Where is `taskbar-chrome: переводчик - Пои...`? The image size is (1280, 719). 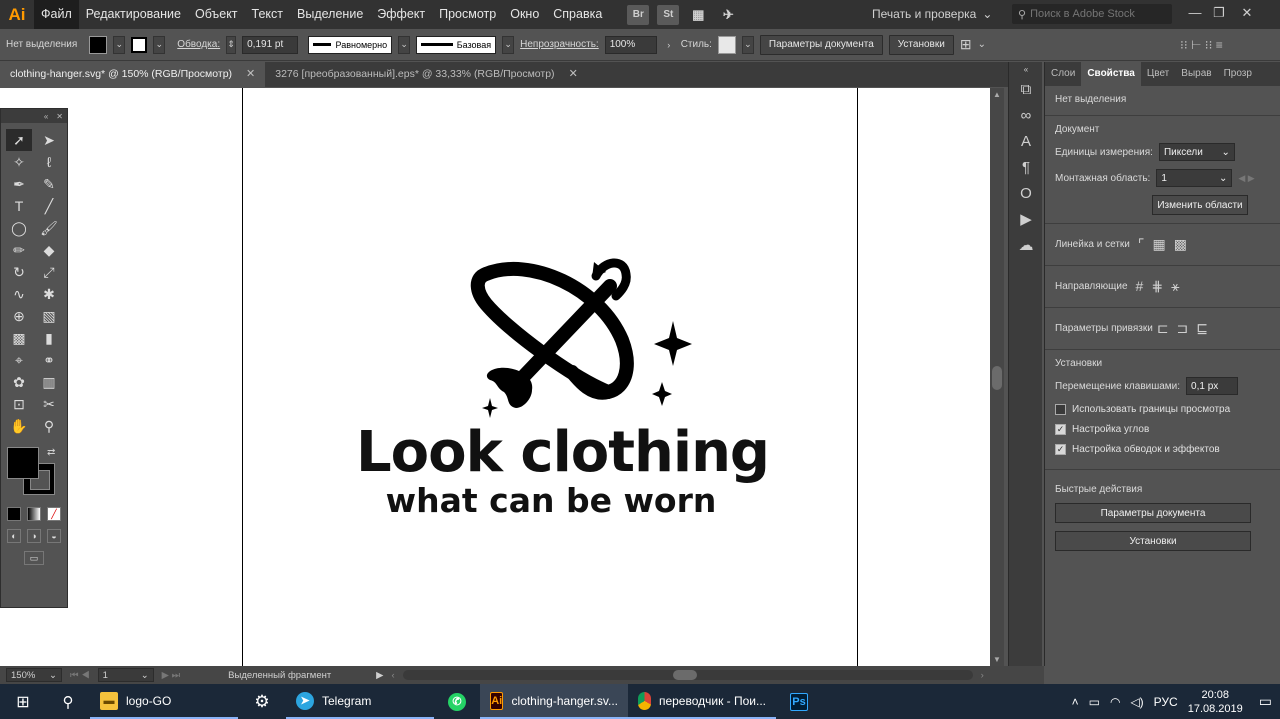
taskbar-chrome: переводчик - Пои... is located at coordinates (702, 701).